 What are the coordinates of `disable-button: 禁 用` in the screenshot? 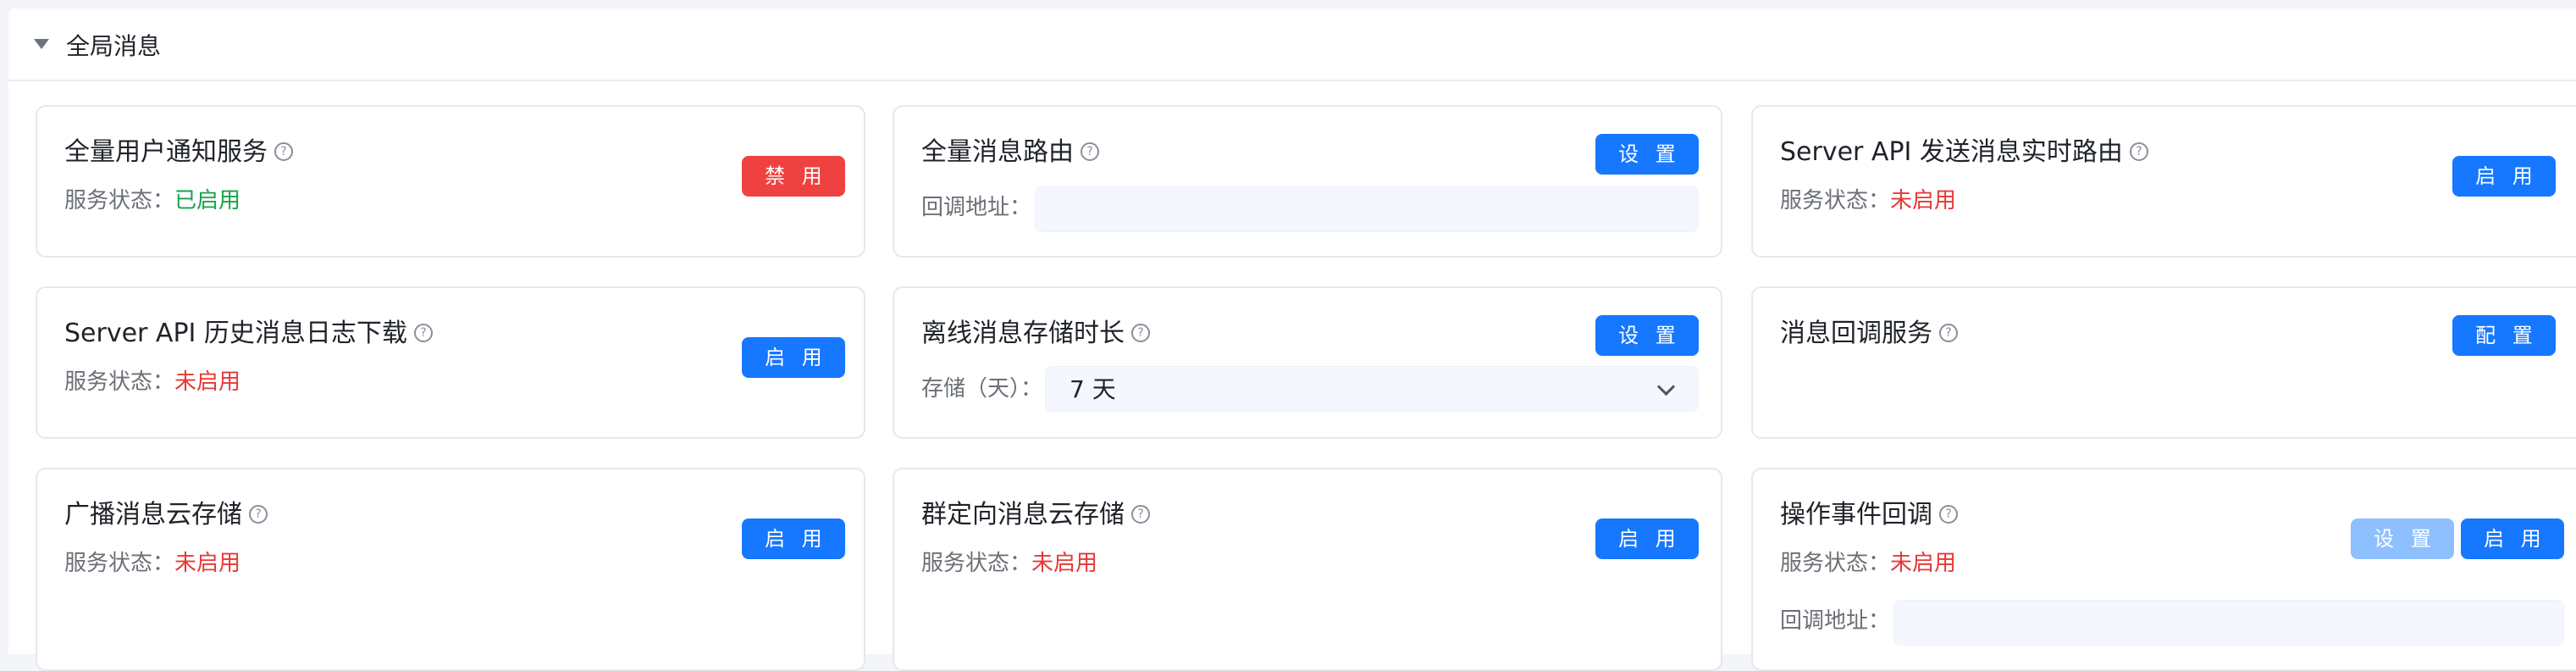 It's located at (794, 176).